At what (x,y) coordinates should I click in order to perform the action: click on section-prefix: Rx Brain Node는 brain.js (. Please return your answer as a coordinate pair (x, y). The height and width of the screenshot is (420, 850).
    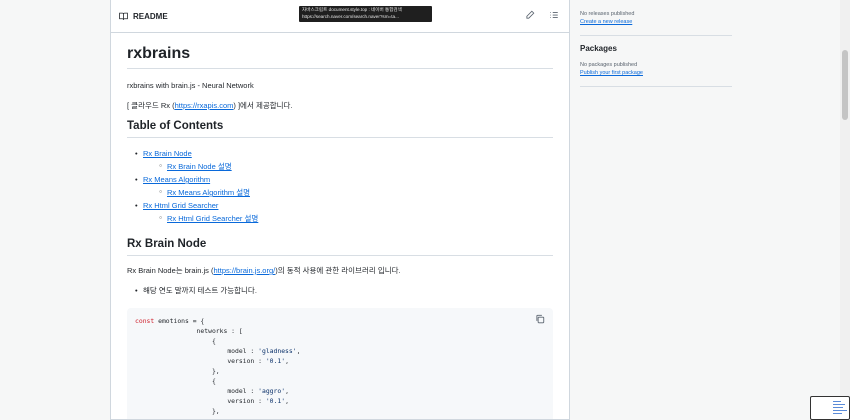
    Looking at the image, I should click on (170, 270).